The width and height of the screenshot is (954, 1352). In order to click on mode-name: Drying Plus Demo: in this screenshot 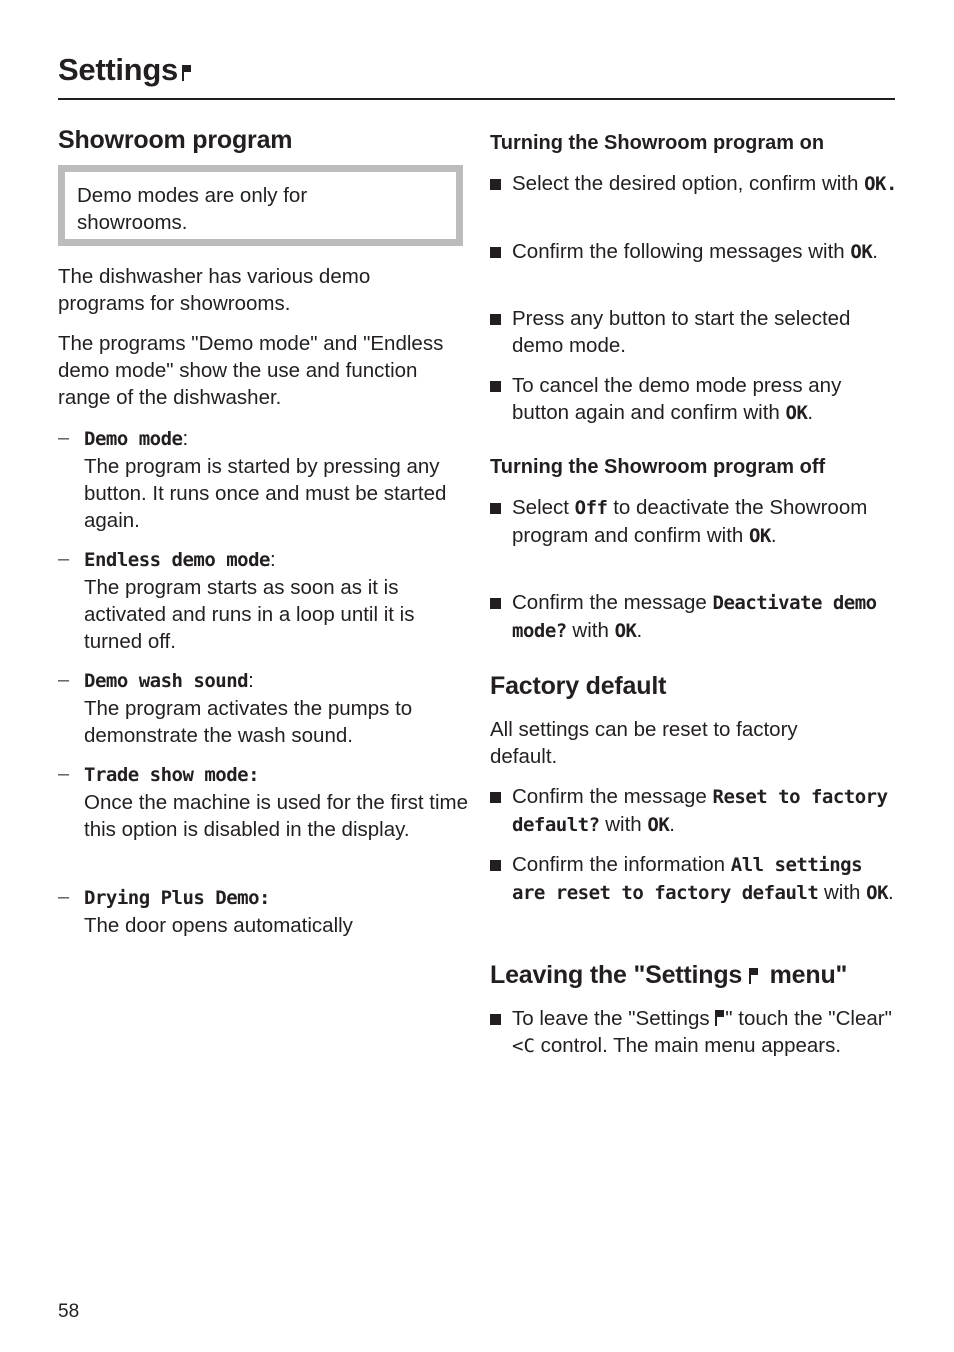, I will do `click(177, 898)`.